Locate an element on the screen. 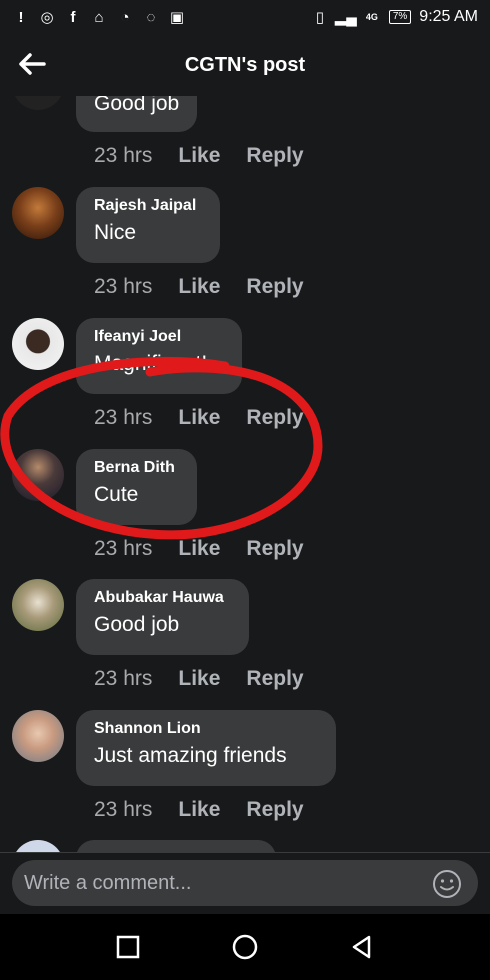 This screenshot has height=980, width=490. network-icon: 4G is located at coordinates (371, 17).